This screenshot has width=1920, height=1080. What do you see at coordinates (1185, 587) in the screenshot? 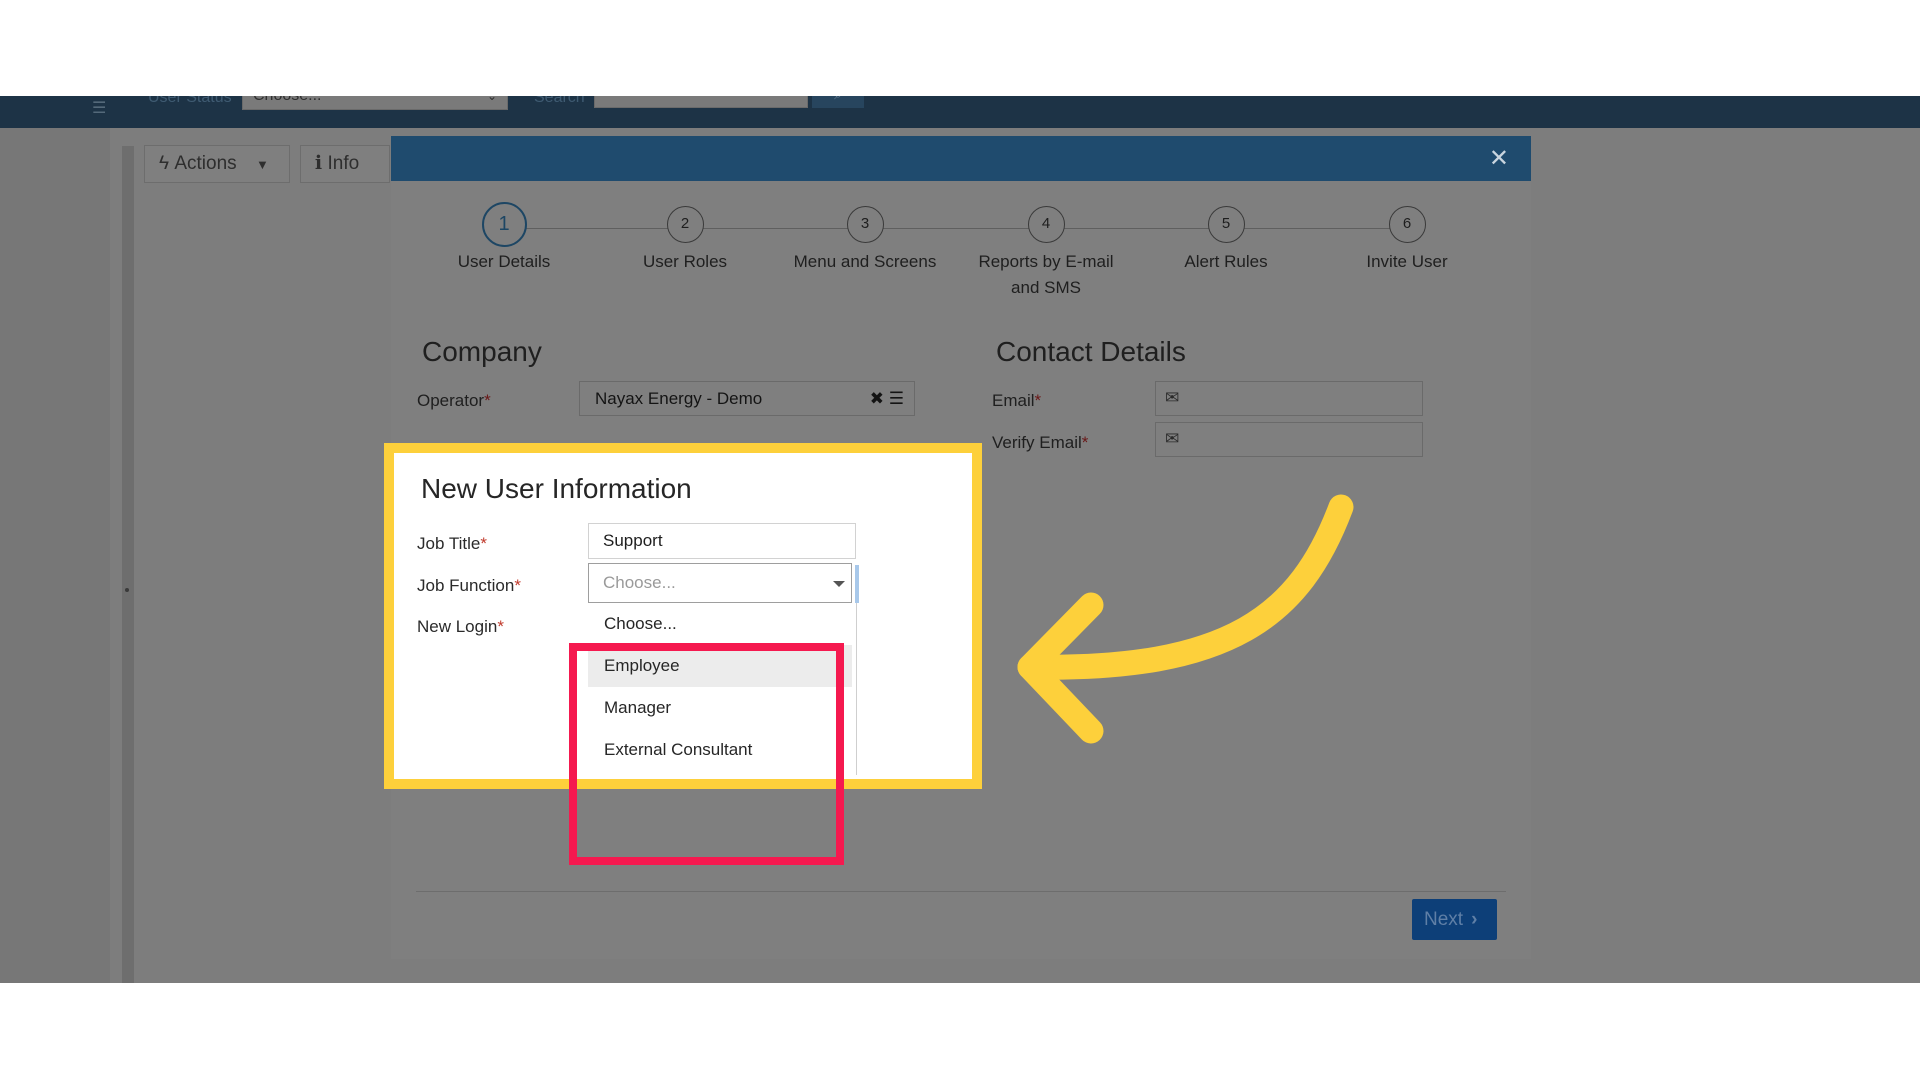
I see `arrow-shaft` at bounding box center [1185, 587].